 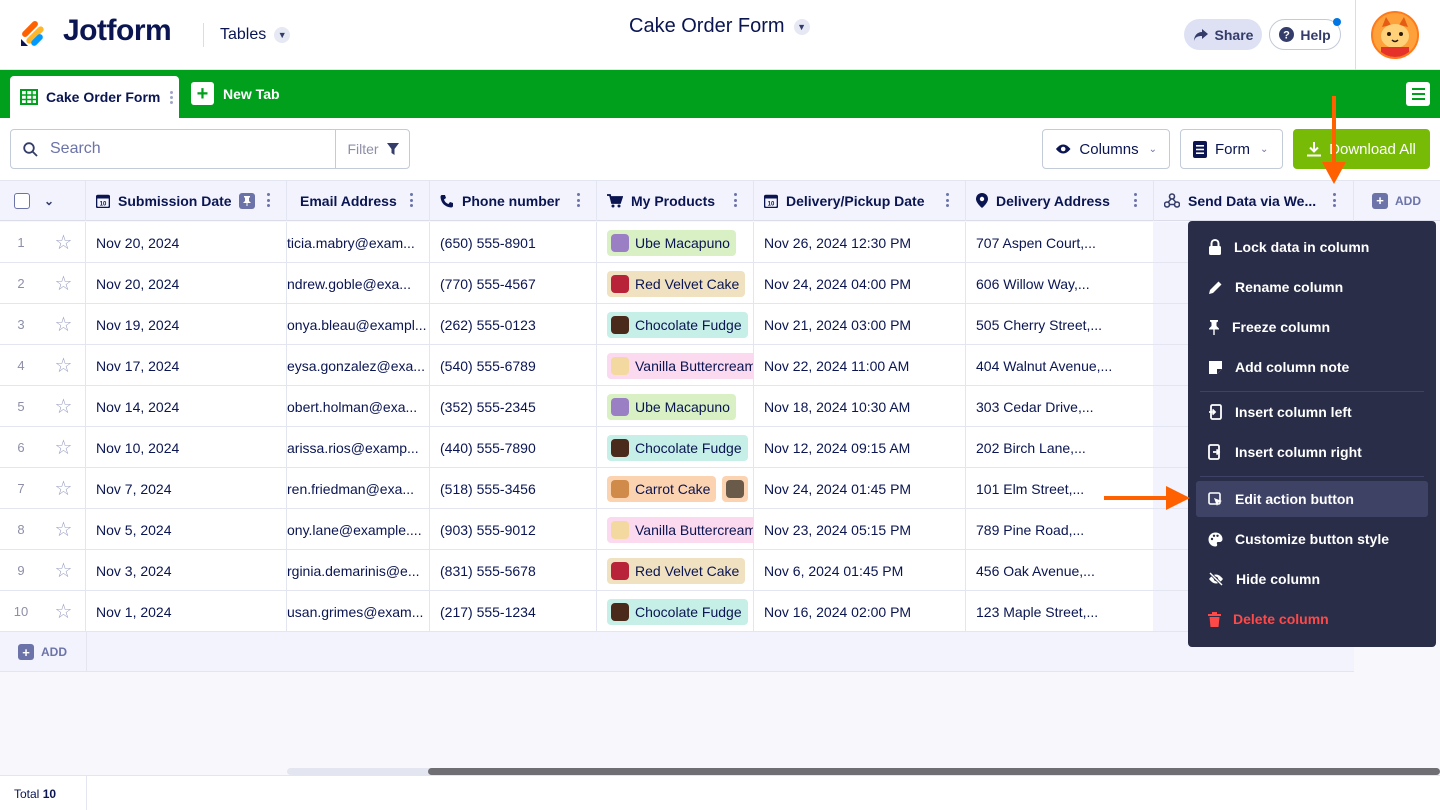 I want to click on tab-options-icon, so click(x=172, y=97).